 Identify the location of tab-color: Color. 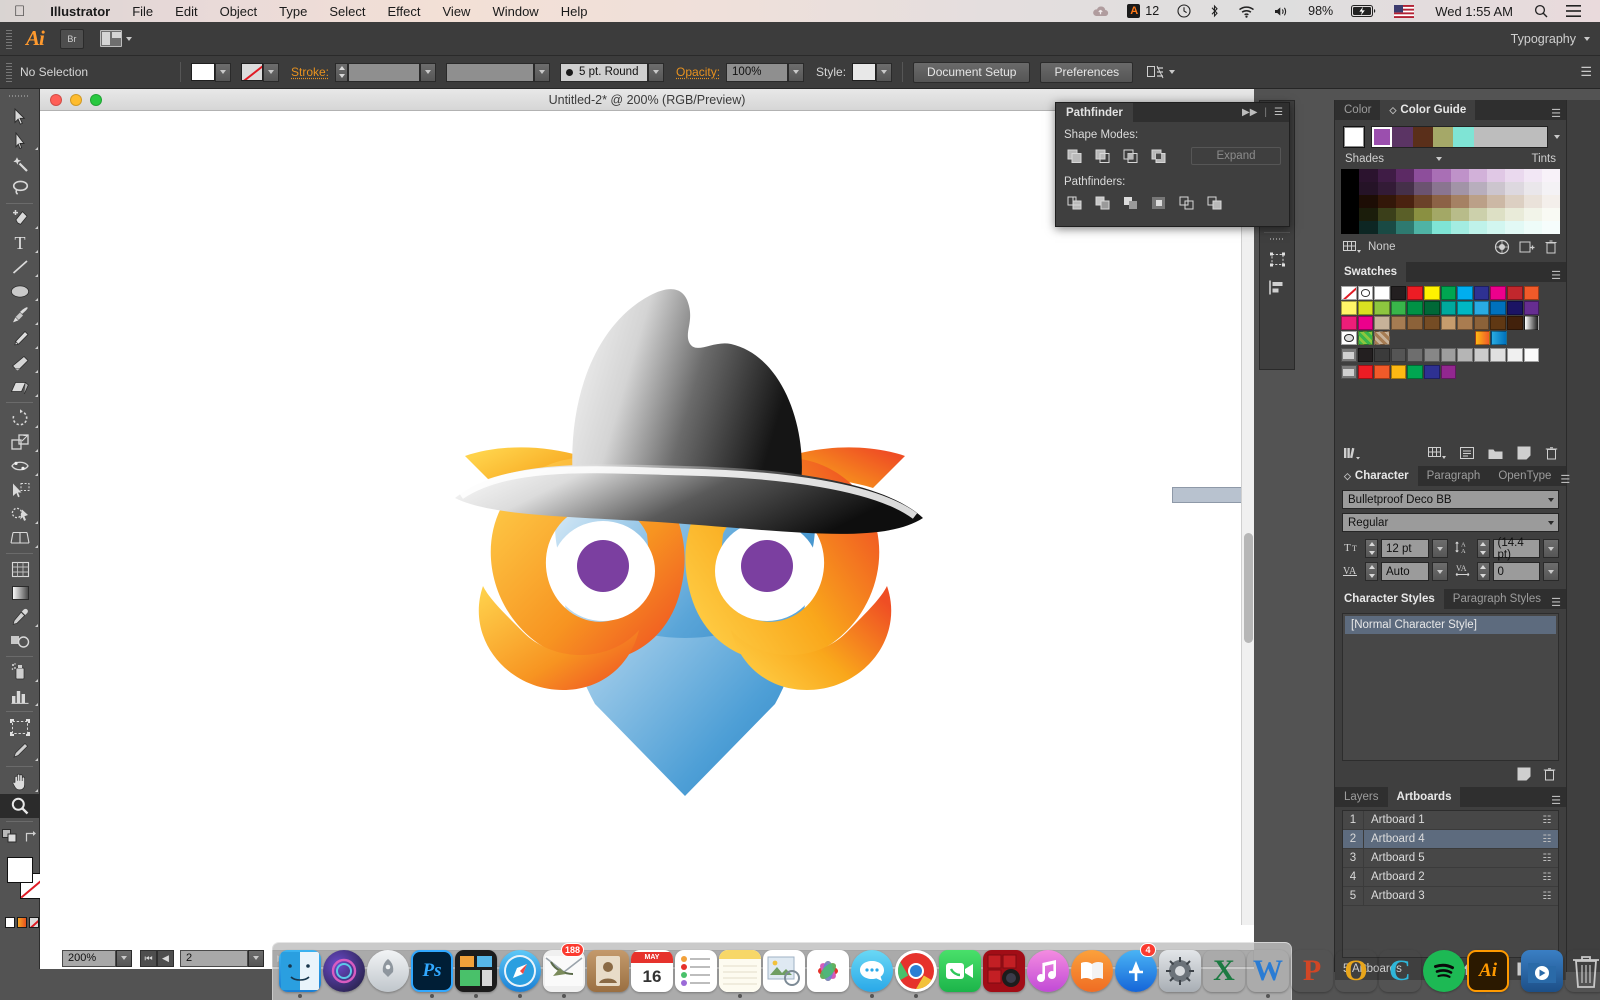
(1357, 110).